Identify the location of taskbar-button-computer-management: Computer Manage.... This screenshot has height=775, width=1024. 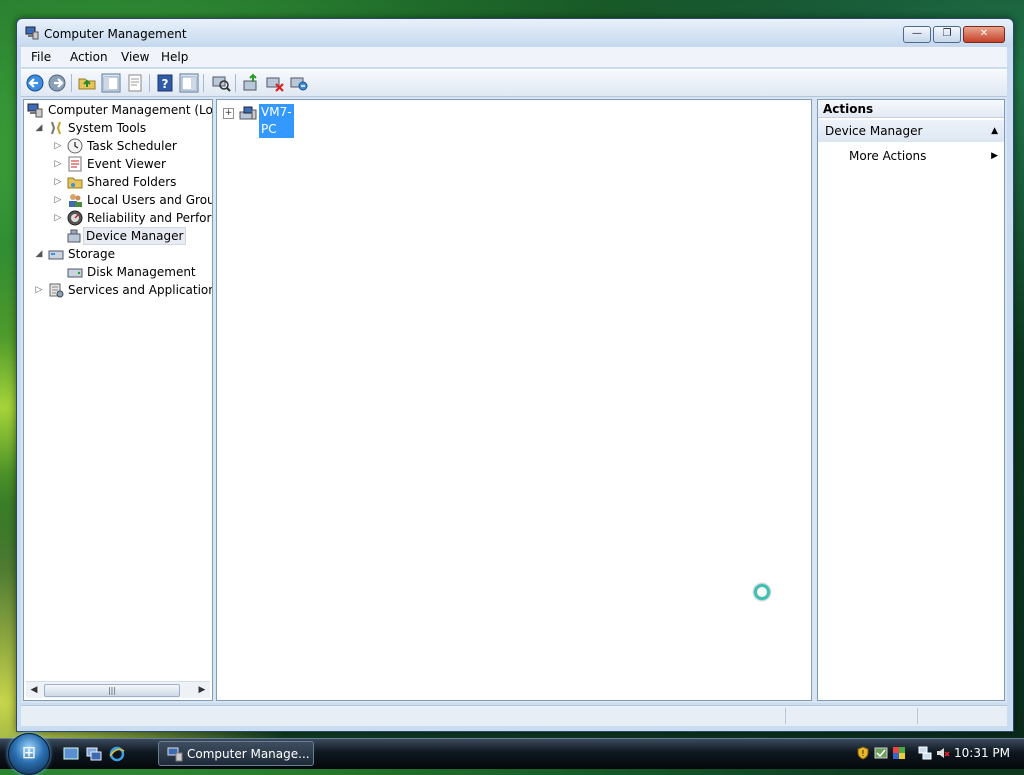
(236, 753).